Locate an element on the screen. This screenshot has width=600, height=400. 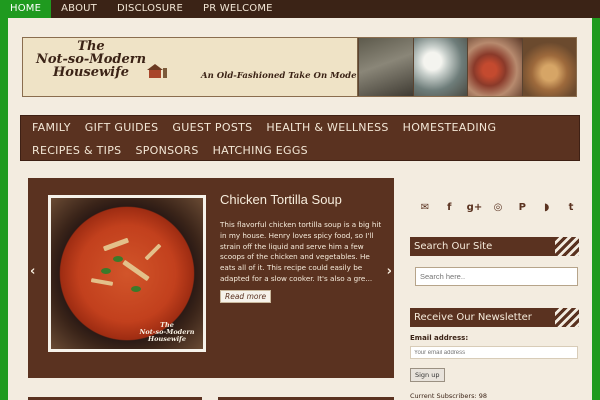
top-navigation: HOME ABOUT DISCLOSURE PR WELCOME is located at coordinates (300, 9).